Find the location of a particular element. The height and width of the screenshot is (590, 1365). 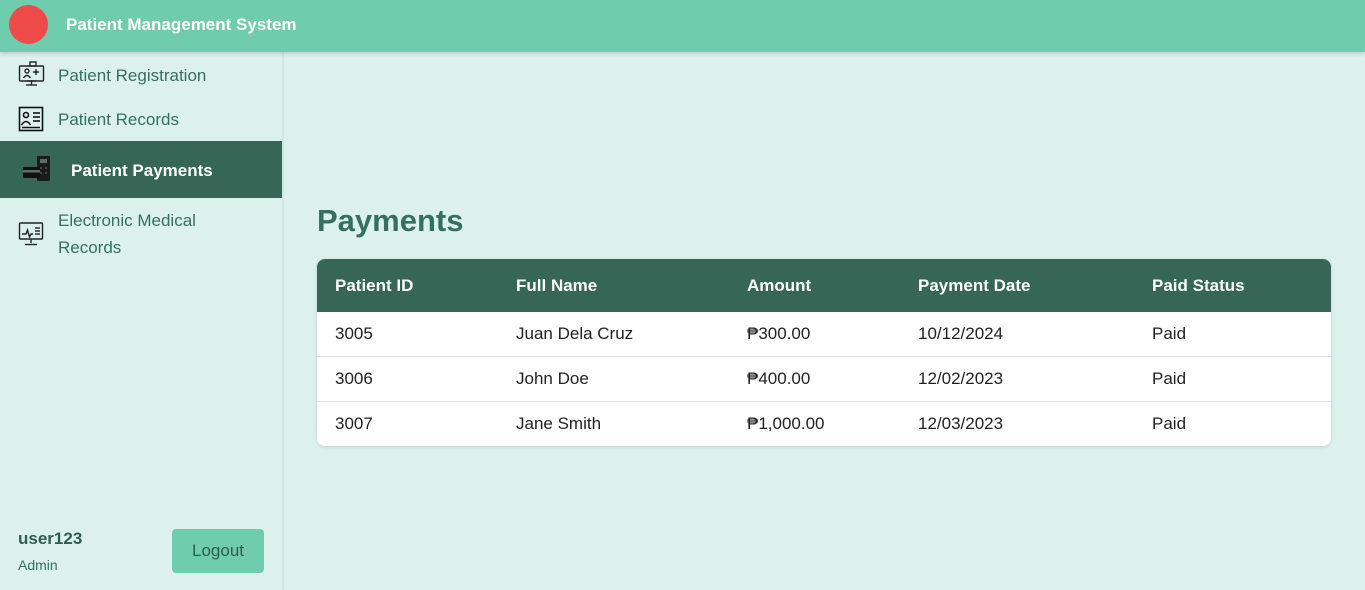

user-name: user123 is located at coordinates (50, 538).